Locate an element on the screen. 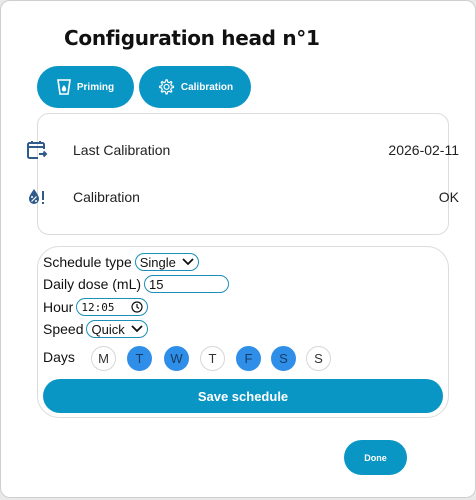  drop-percent-alert-icon is located at coordinates (37, 197).